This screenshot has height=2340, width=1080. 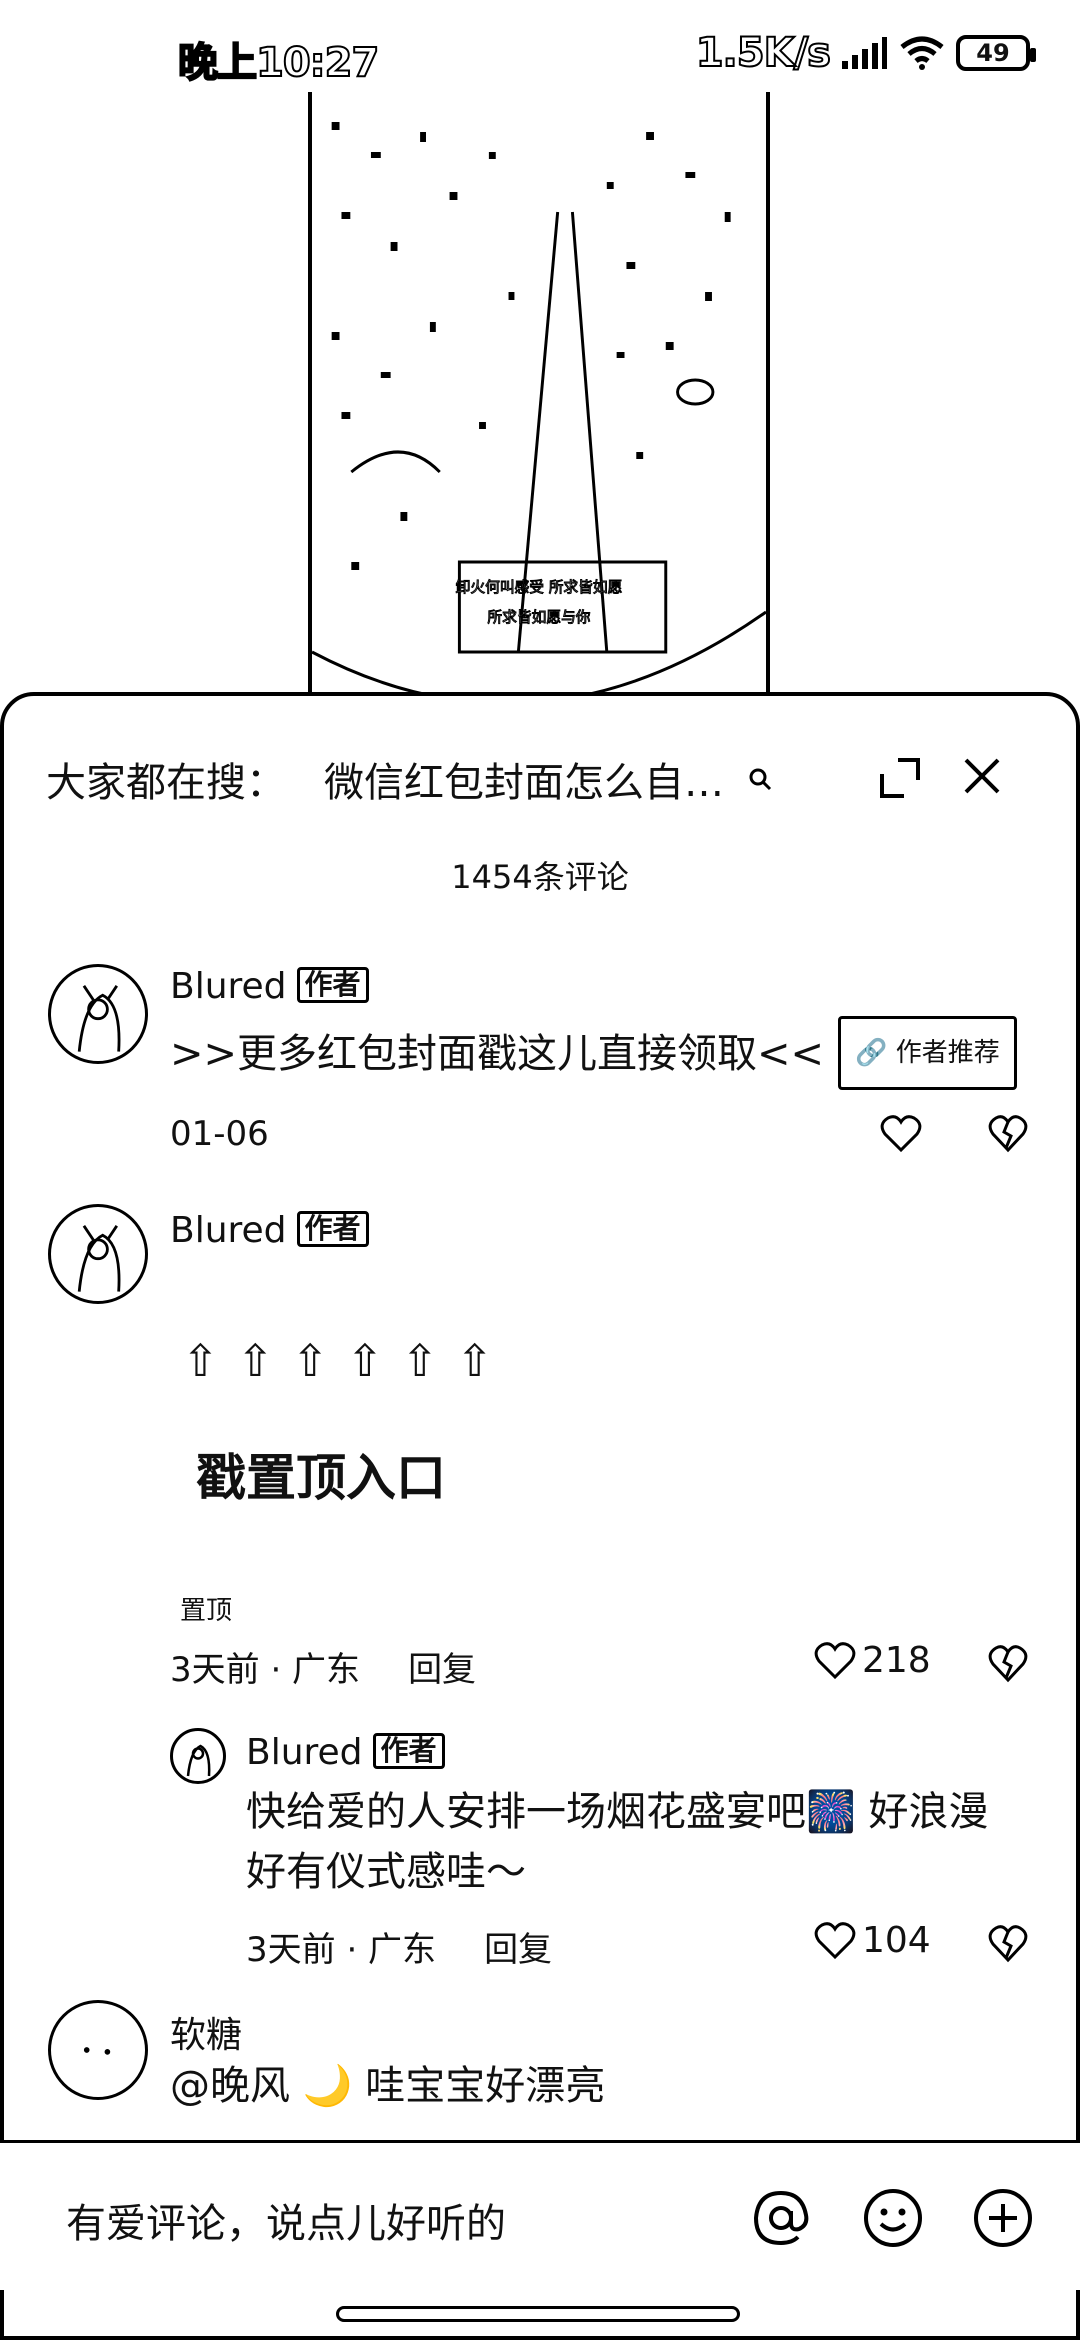 I want to click on search-prefix: 大家都在搜：, so click(x=166, y=783).